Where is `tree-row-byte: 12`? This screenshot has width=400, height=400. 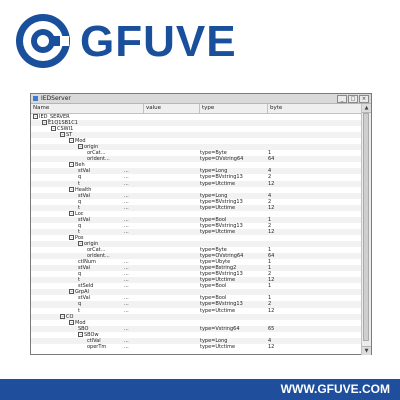 tree-row-byte: 12 is located at coordinates (271, 346).